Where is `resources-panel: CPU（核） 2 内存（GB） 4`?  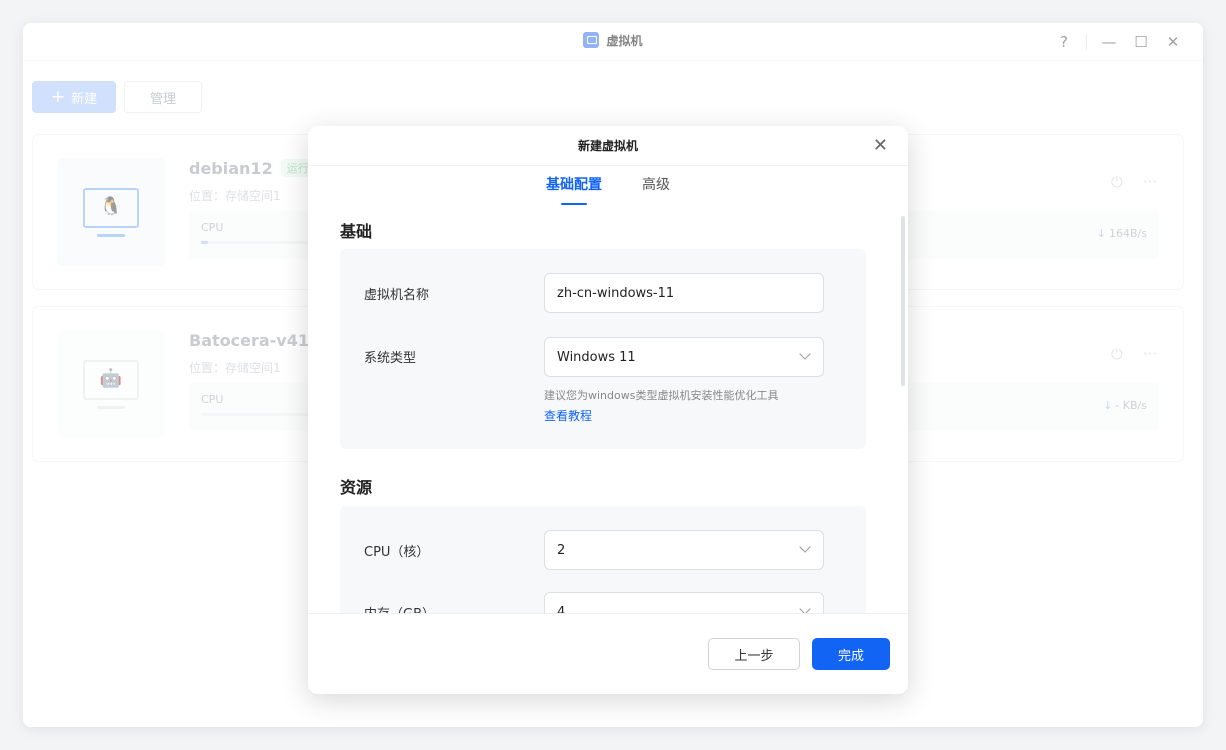
resources-panel: CPU（核） 2 内存（GB） 4 is located at coordinates (603, 560).